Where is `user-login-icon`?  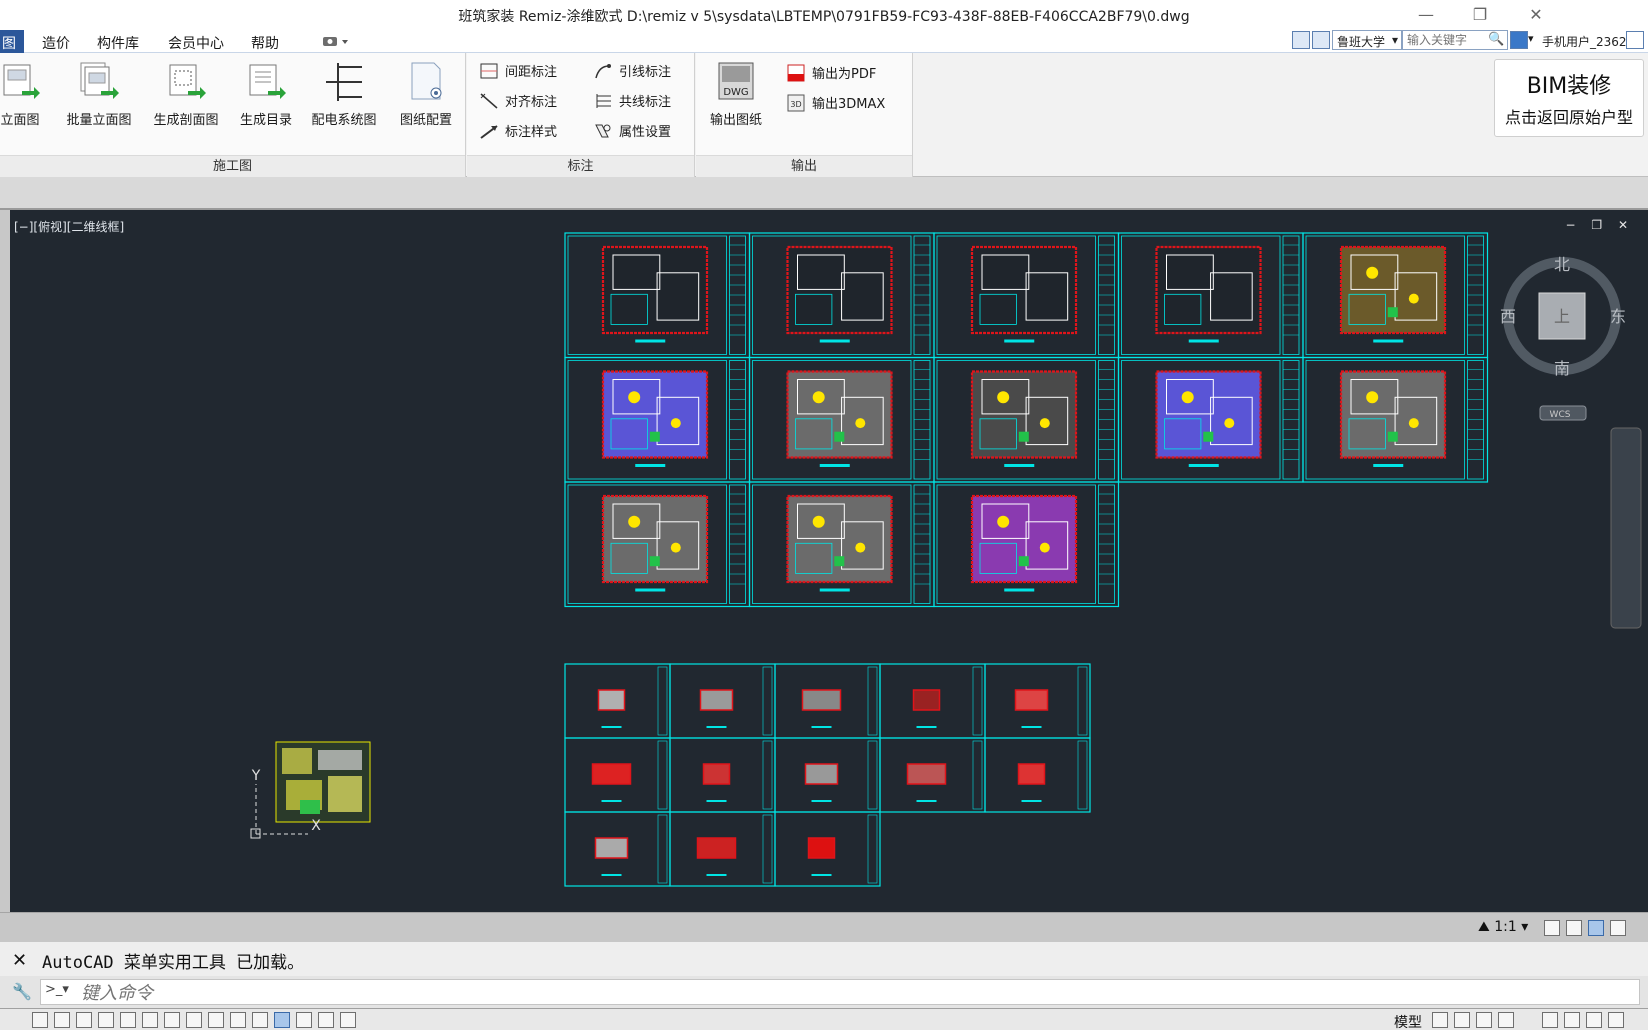
user-login-icon is located at coordinates (1519, 40).